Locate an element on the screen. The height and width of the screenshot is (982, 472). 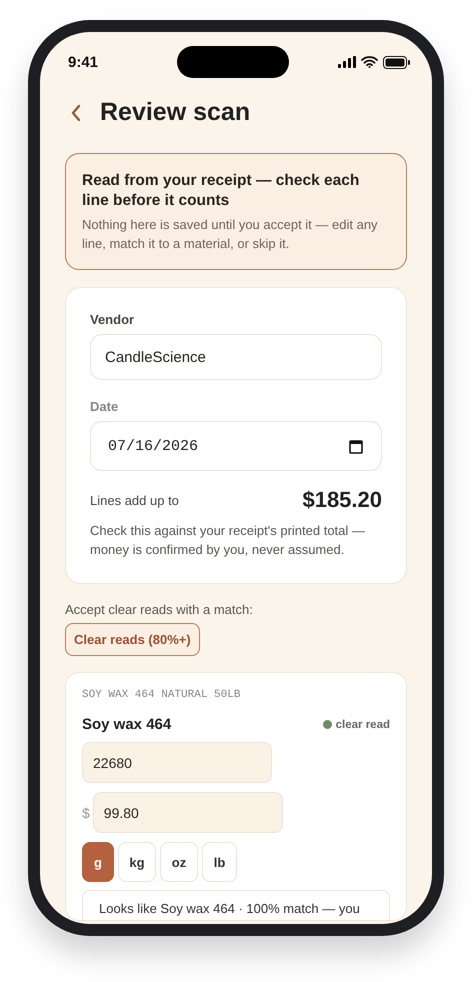
price-field: 99.80 is located at coordinates (187, 812).